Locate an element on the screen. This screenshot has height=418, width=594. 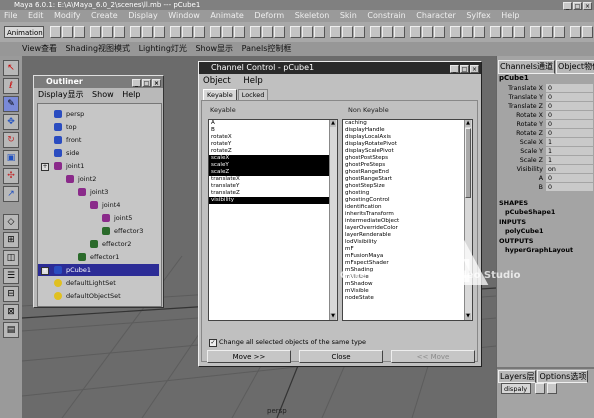
cc-minimize-button: _ is located at coordinates (454, 69).